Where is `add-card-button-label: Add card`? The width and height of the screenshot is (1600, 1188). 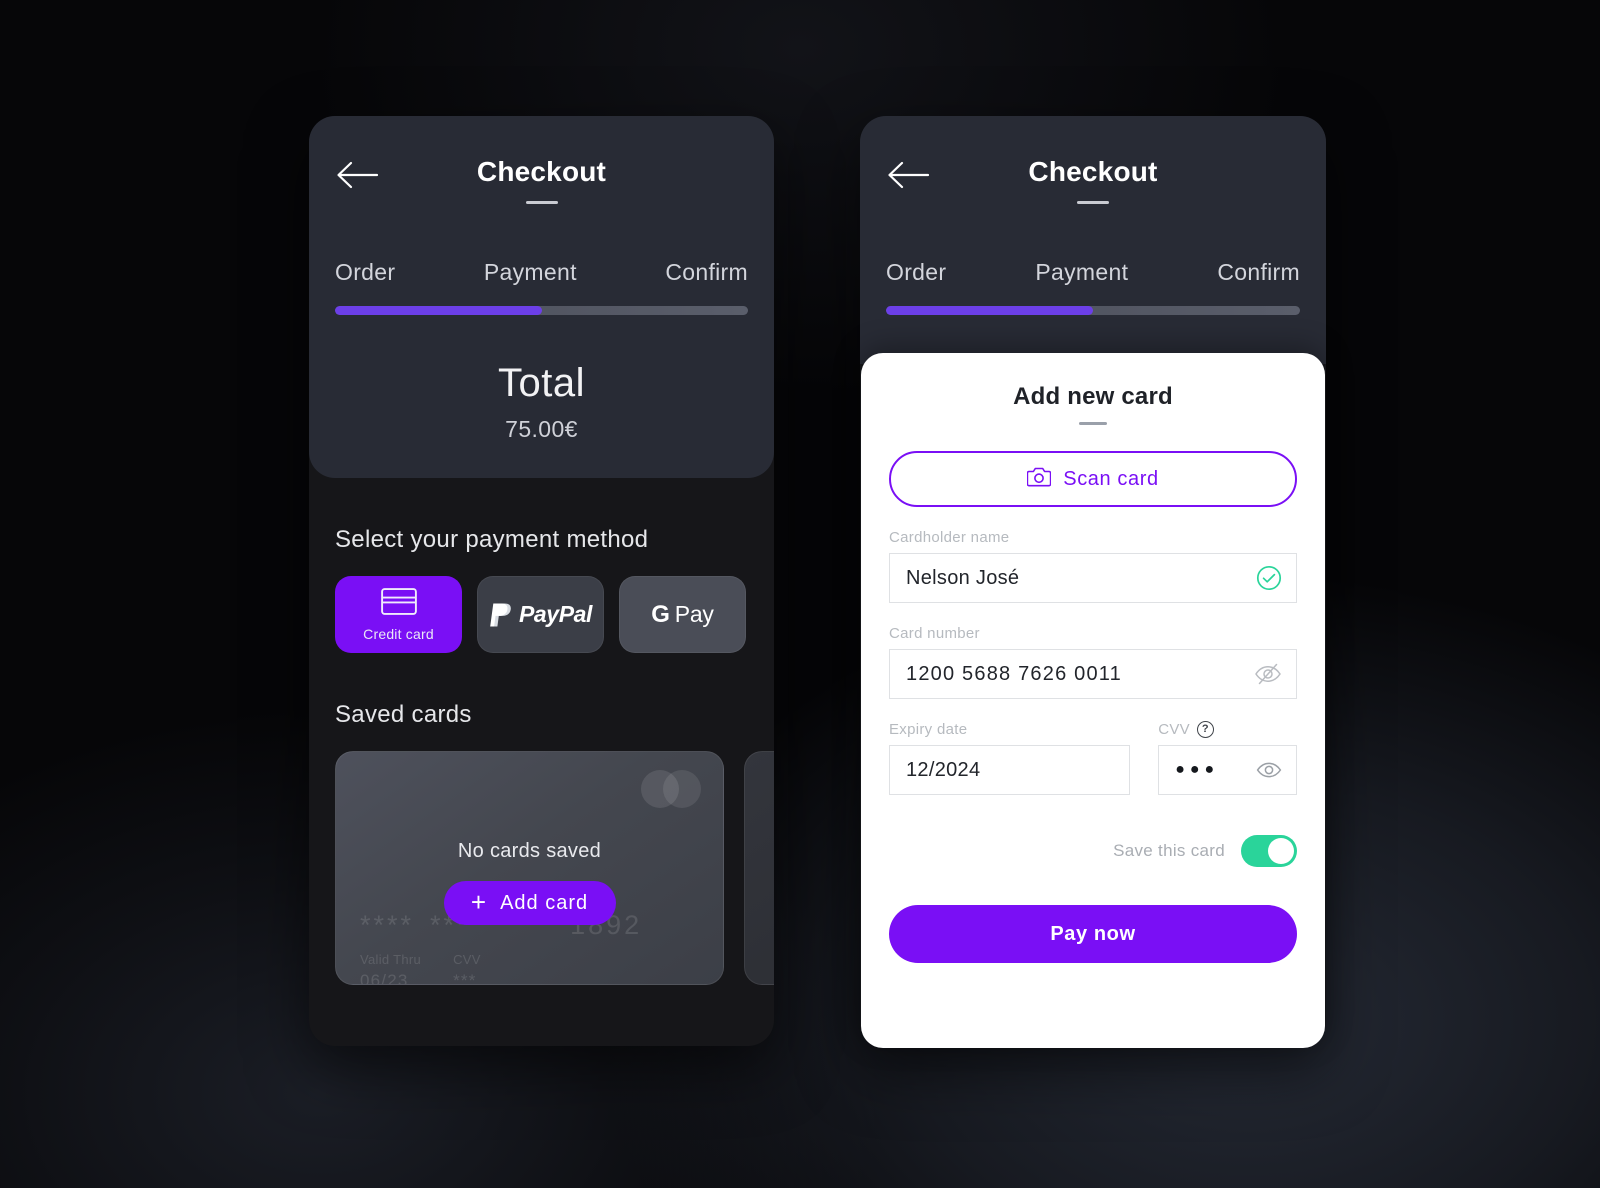
add-card-button-label: Add card is located at coordinates (544, 902).